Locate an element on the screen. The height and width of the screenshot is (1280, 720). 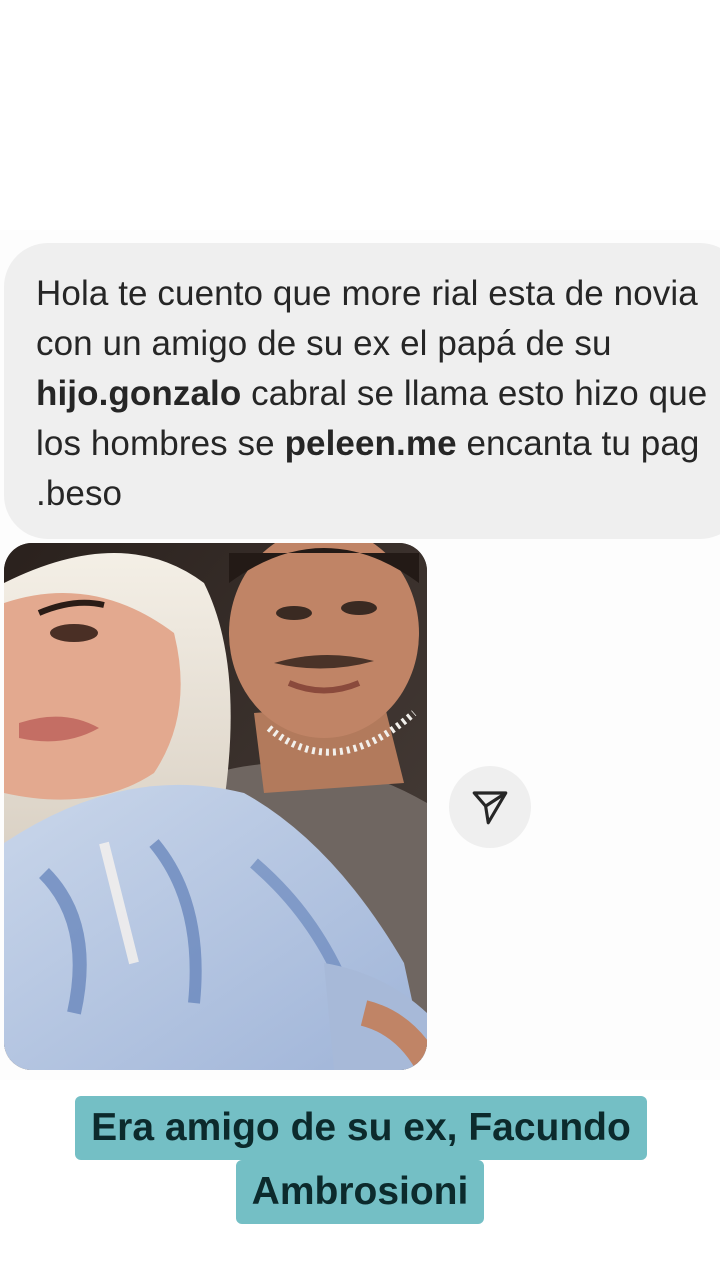
share-button is located at coordinates (490, 807).